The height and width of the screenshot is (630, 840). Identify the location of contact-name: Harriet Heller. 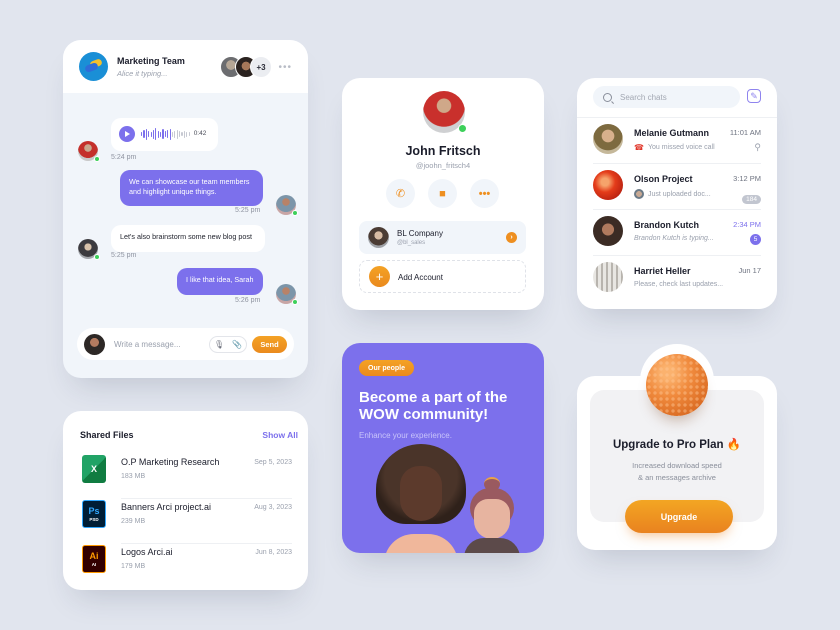
(662, 271).